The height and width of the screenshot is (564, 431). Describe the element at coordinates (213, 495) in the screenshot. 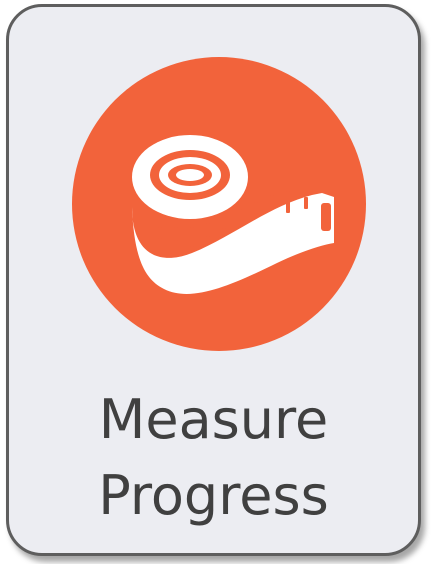

I see `tile-title-line2: Progress` at that location.